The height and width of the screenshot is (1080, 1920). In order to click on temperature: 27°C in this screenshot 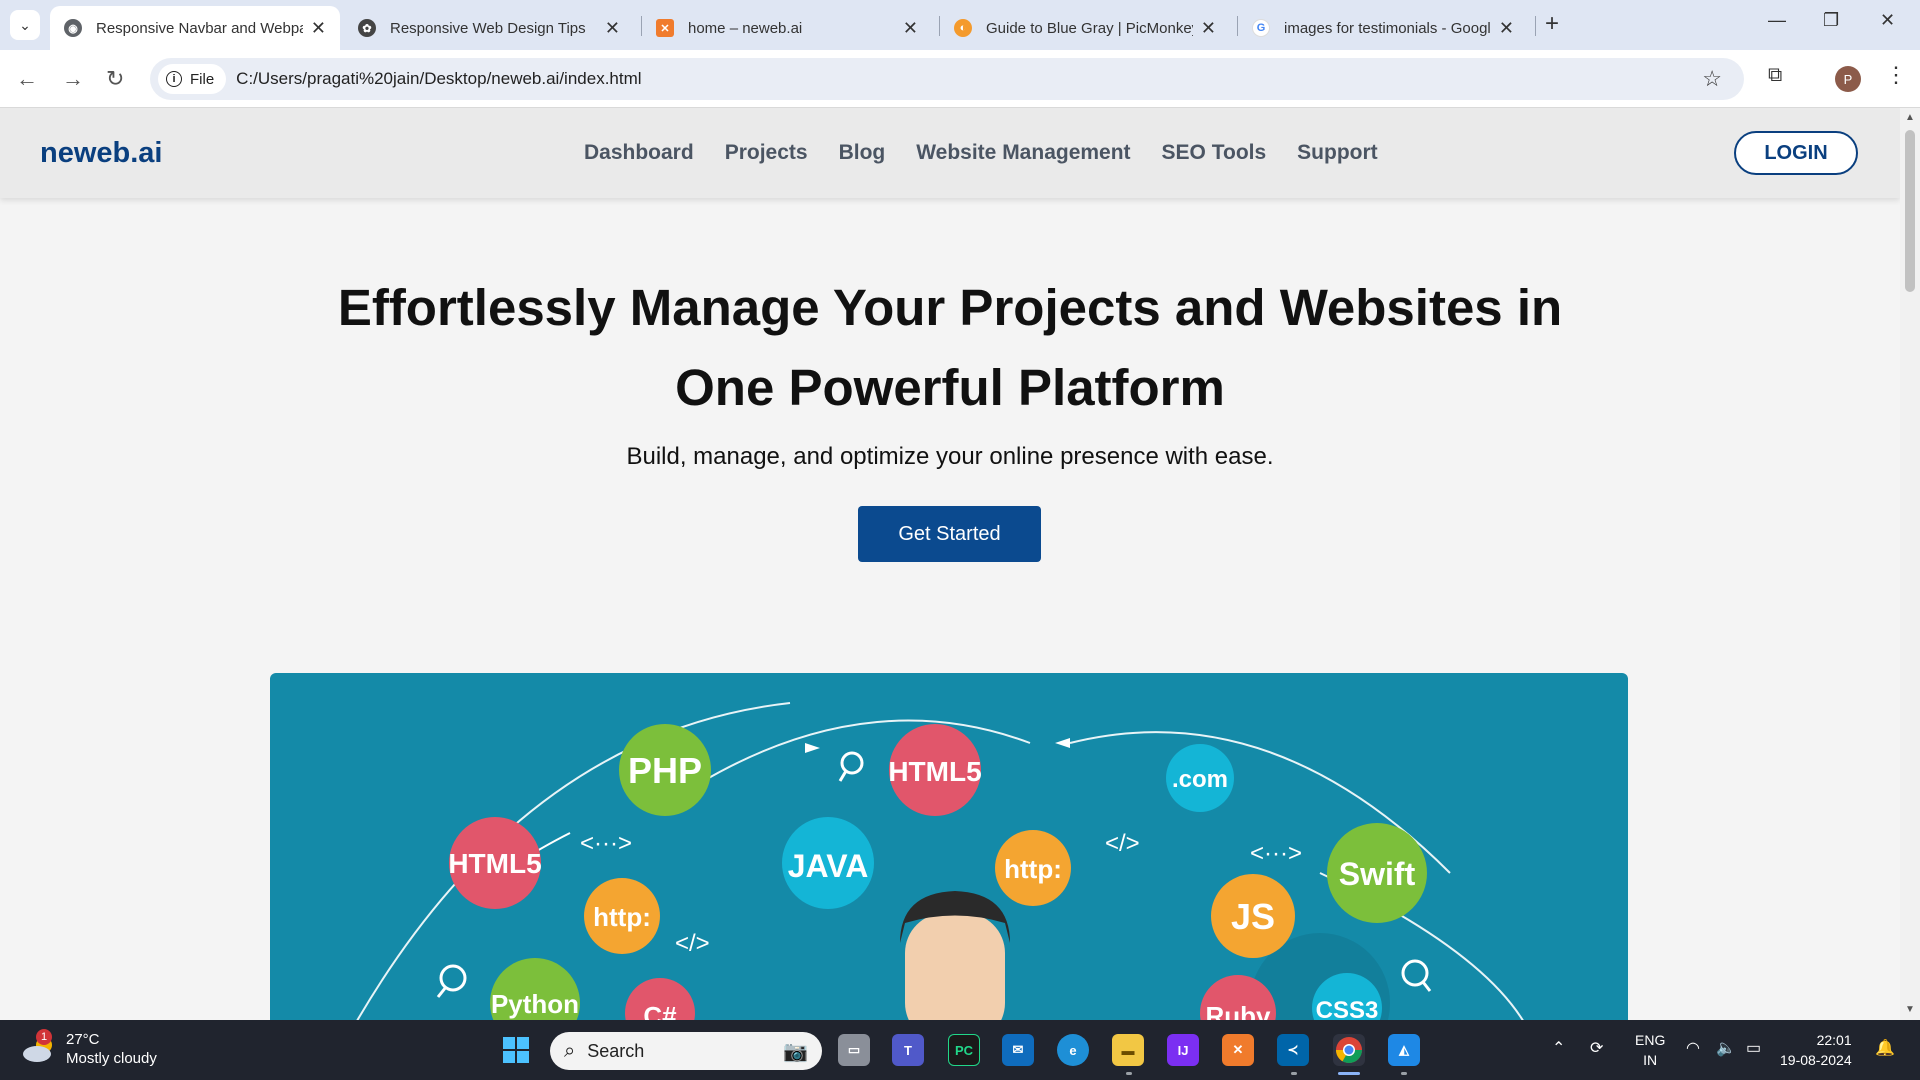, I will do `click(83, 1039)`.